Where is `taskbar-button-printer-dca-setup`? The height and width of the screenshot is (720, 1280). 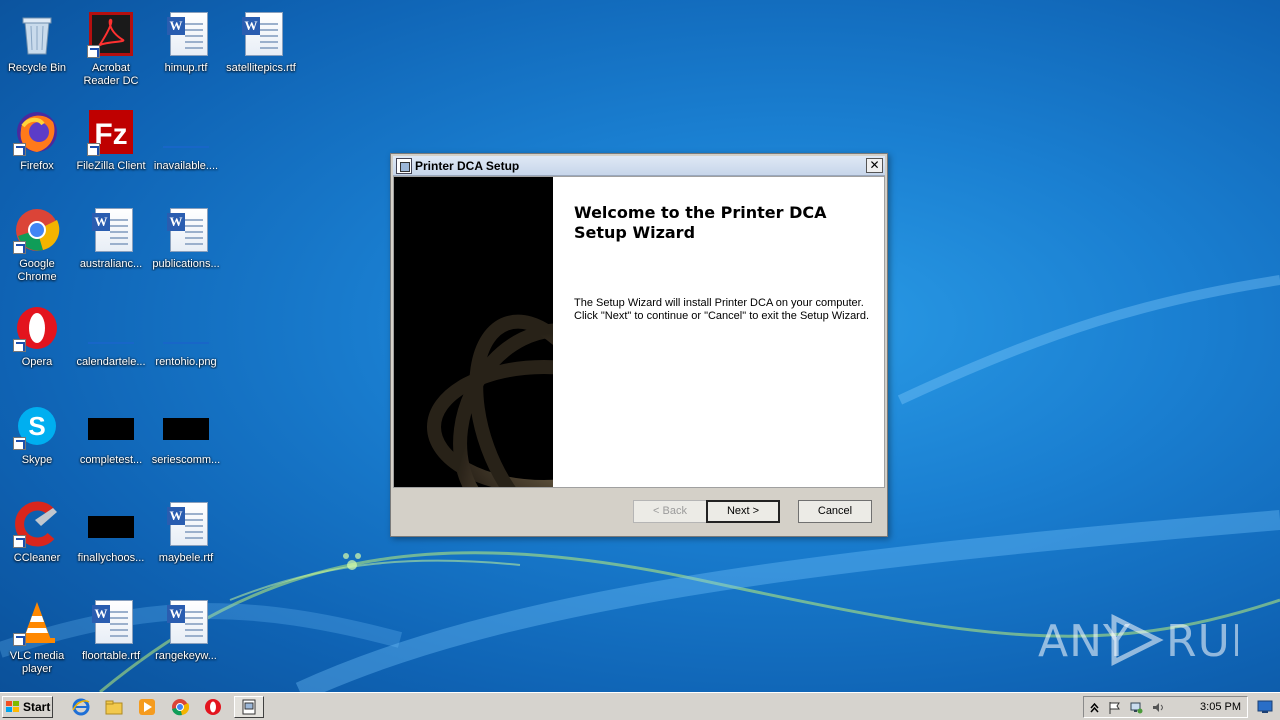
taskbar-button-printer-dca-setup is located at coordinates (249, 707).